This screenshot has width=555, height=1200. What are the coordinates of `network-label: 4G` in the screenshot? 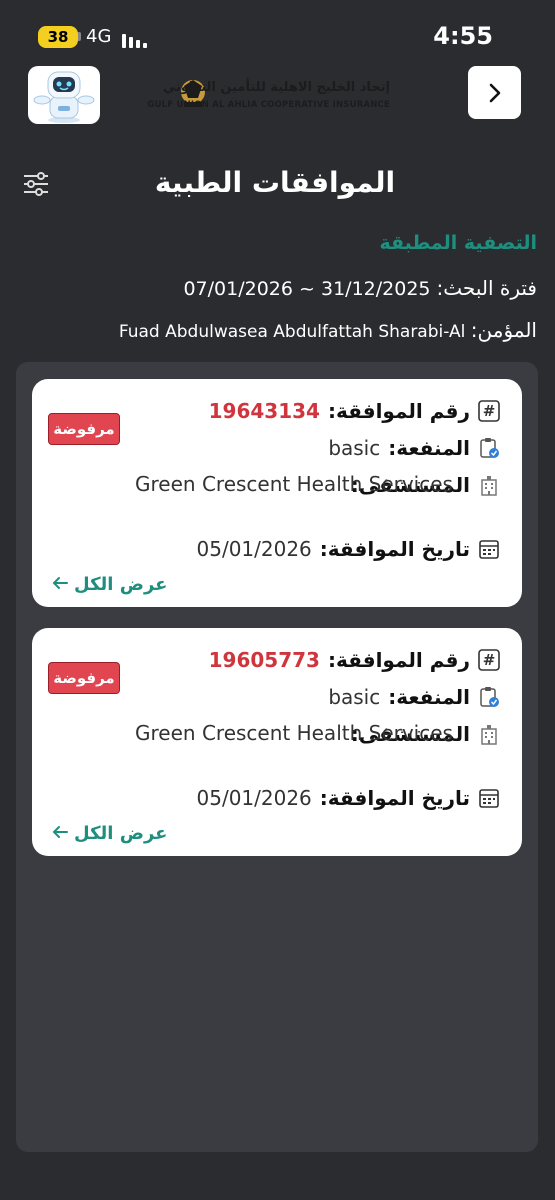 It's located at (99, 36).